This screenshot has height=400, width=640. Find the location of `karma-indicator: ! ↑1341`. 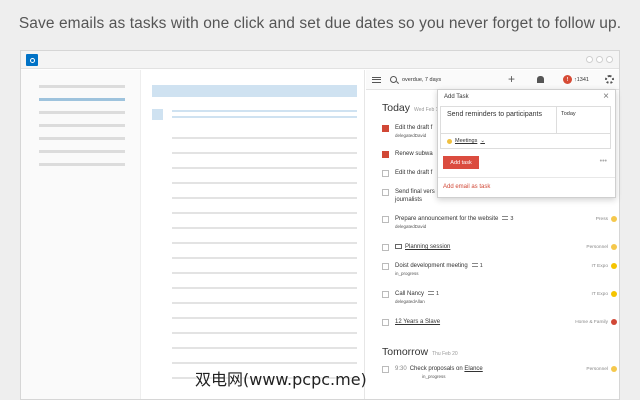

karma-indicator: ! ↑1341 is located at coordinates (576, 79).